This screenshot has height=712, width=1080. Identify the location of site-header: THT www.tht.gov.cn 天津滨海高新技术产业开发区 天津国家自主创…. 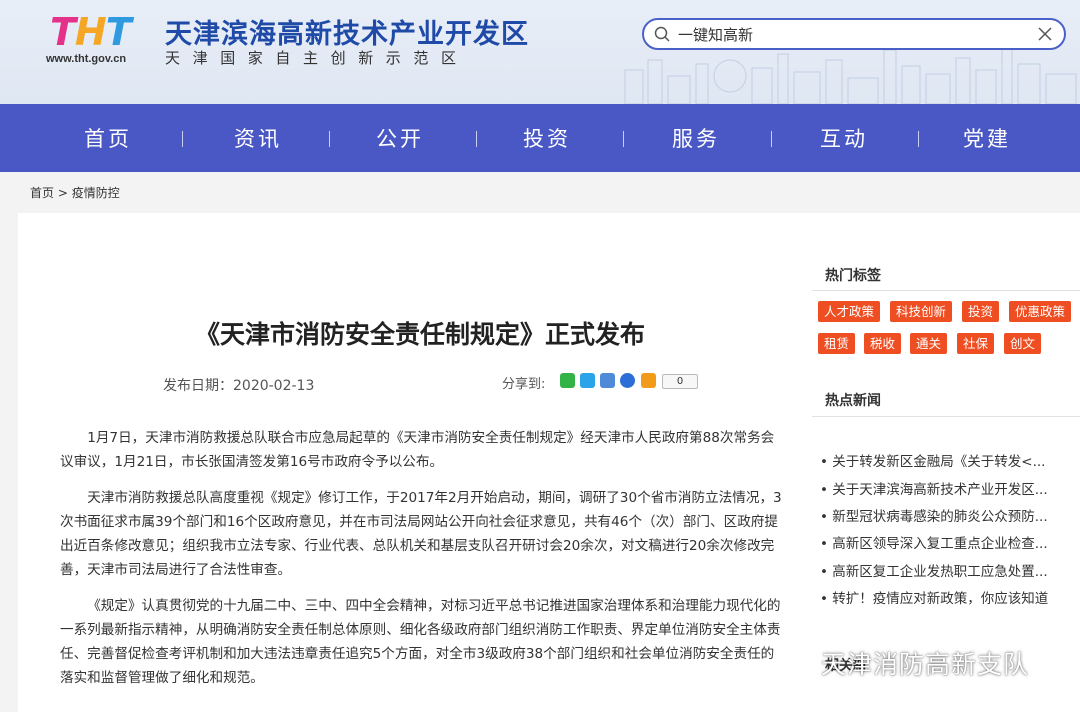
(540, 52).